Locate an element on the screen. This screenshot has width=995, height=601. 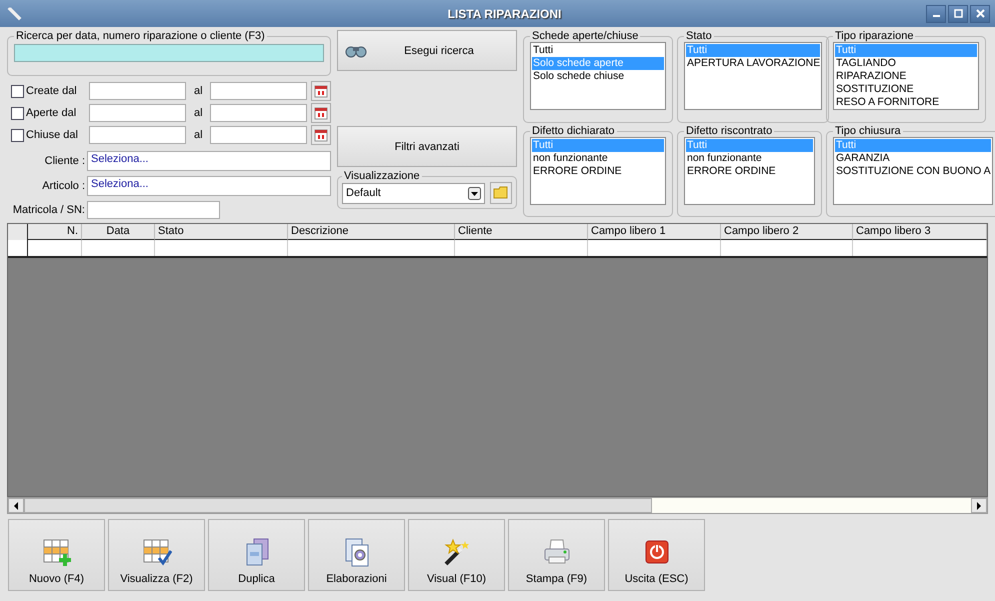
list-item: RIPARAZIONE is located at coordinates (906, 76).